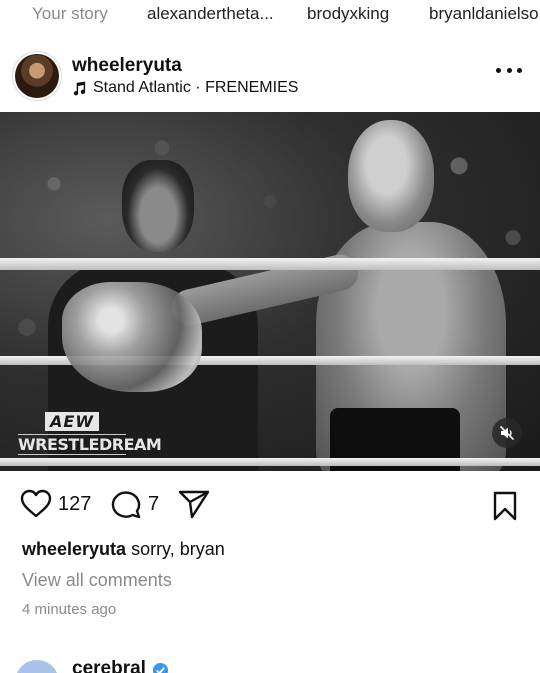  What do you see at coordinates (36, 503) in the screenshot?
I see `heart-icon` at bounding box center [36, 503].